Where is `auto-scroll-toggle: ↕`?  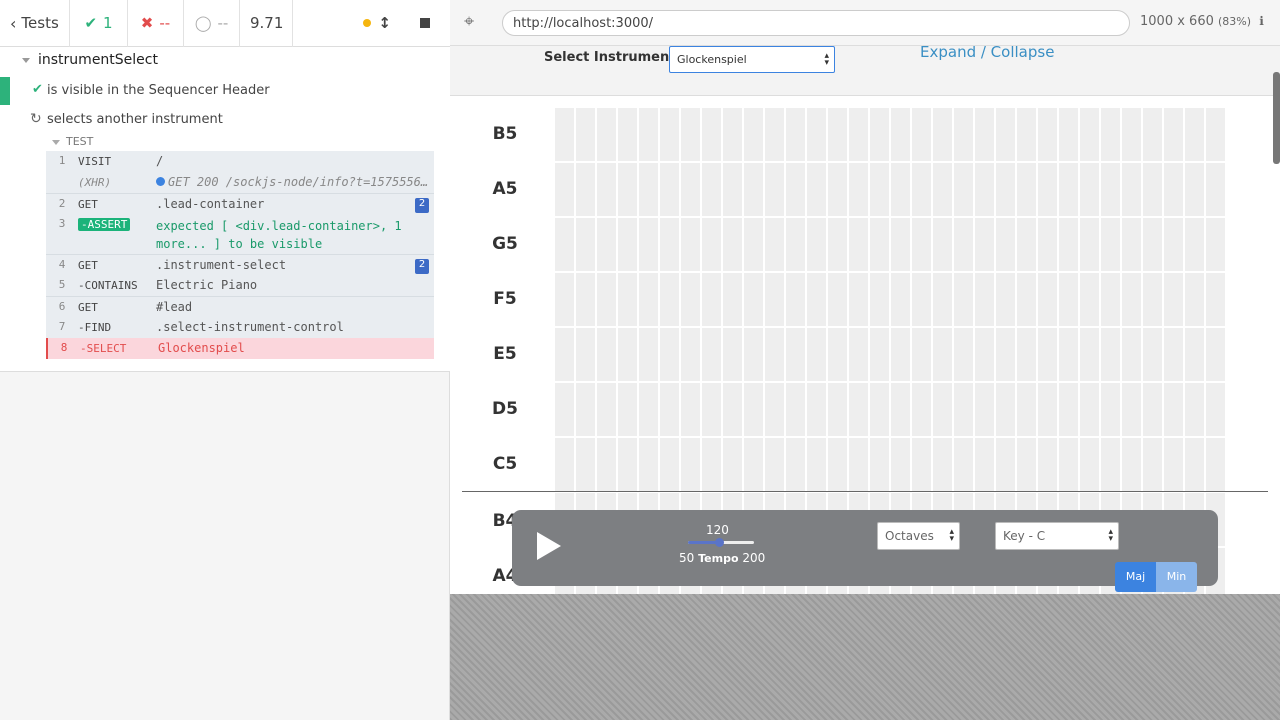 auto-scroll-toggle: ↕ is located at coordinates (347, 23).